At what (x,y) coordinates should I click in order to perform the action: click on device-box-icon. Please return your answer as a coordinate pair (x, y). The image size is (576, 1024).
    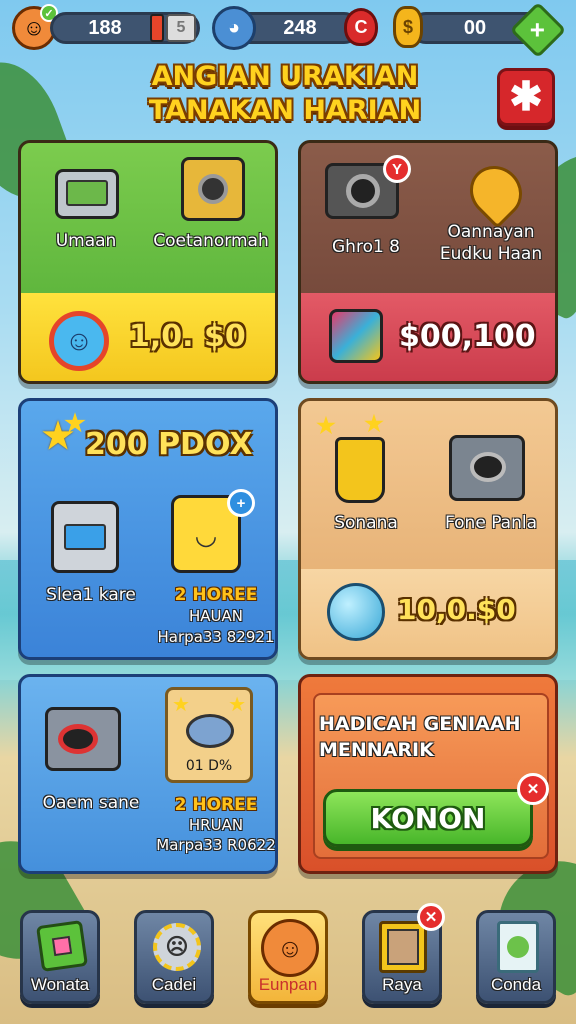
    Looking at the image, I should click on (487, 468).